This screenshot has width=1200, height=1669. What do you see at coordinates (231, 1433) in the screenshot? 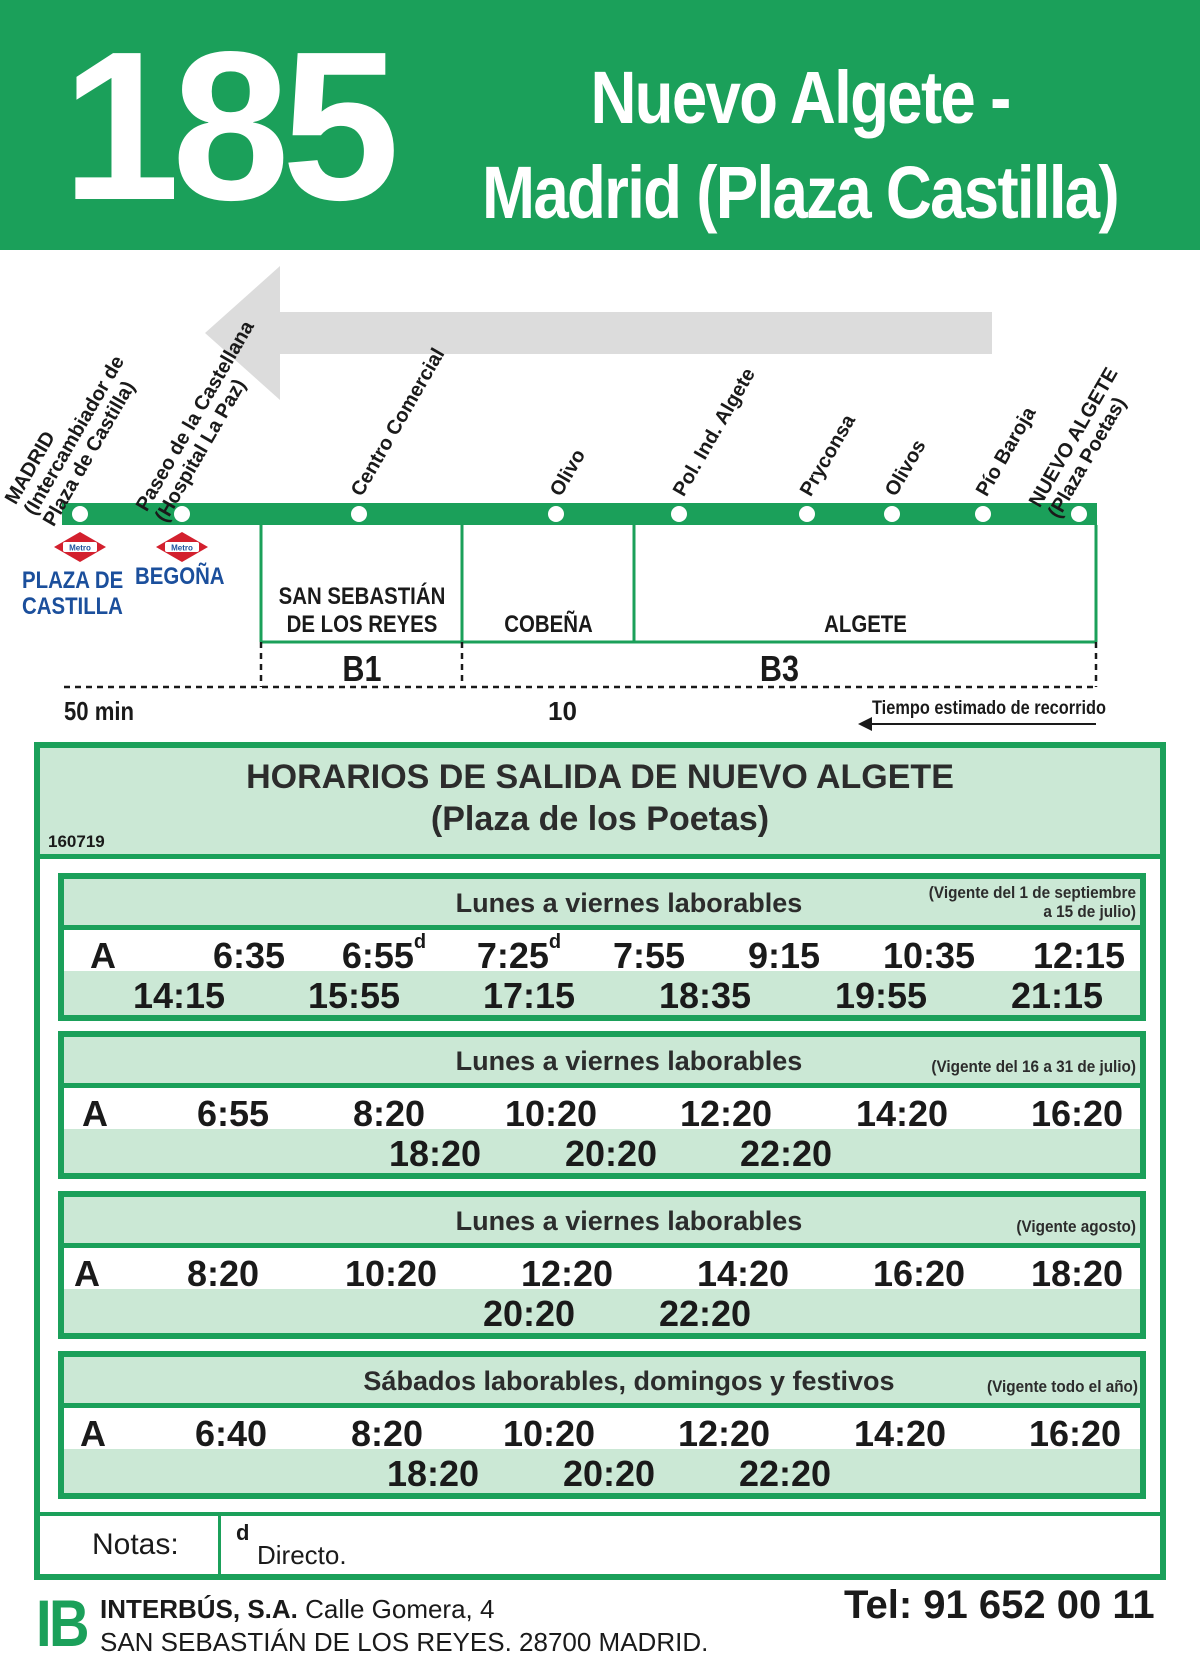
I see `departure-time: 6:40` at bounding box center [231, 1433].